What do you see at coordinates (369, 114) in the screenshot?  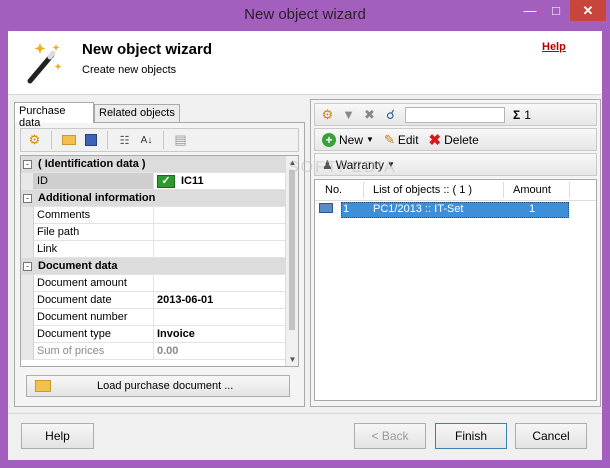 I see `clear-filter-icon: ✖` at bounding box center [369, 114].